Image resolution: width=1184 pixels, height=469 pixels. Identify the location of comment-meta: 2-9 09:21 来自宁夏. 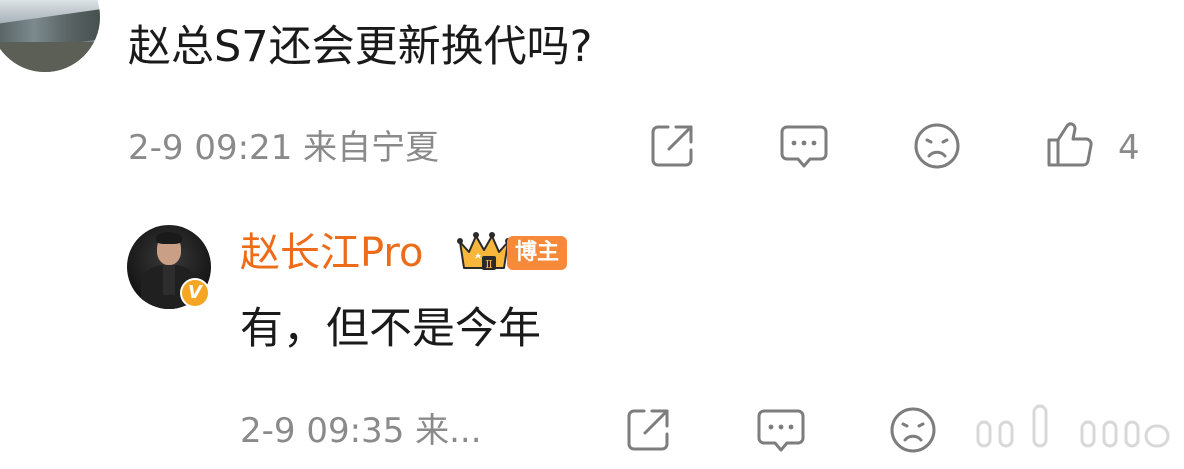
(284, 148).